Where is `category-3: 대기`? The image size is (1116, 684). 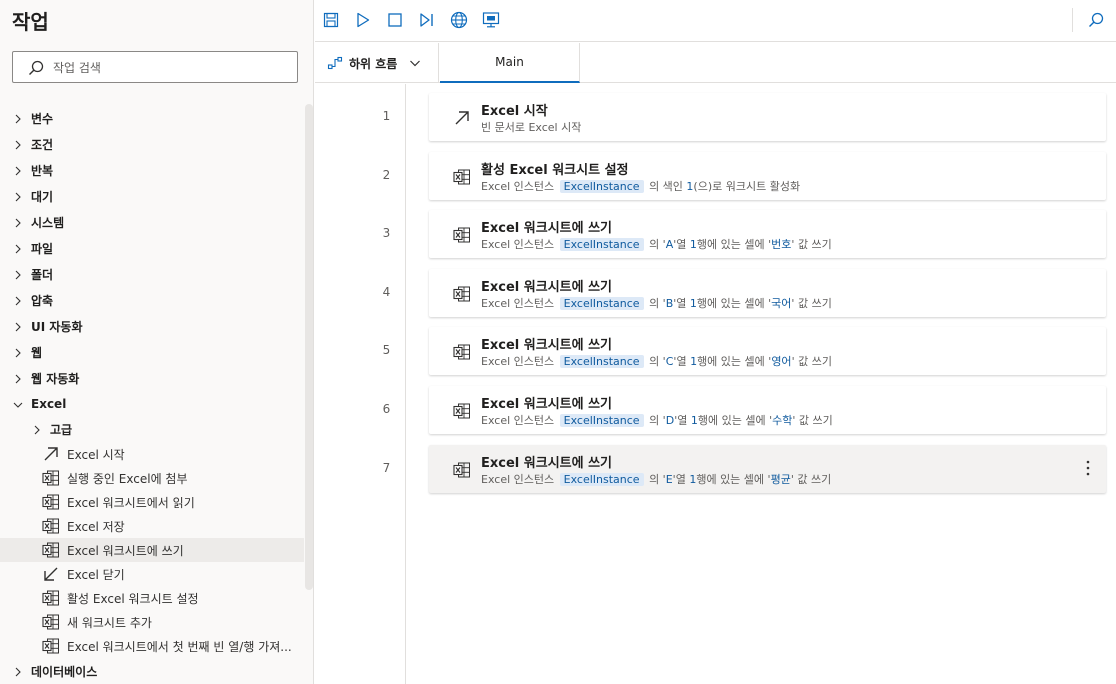
category-3: 대기 is located at coordinates (152, 196).